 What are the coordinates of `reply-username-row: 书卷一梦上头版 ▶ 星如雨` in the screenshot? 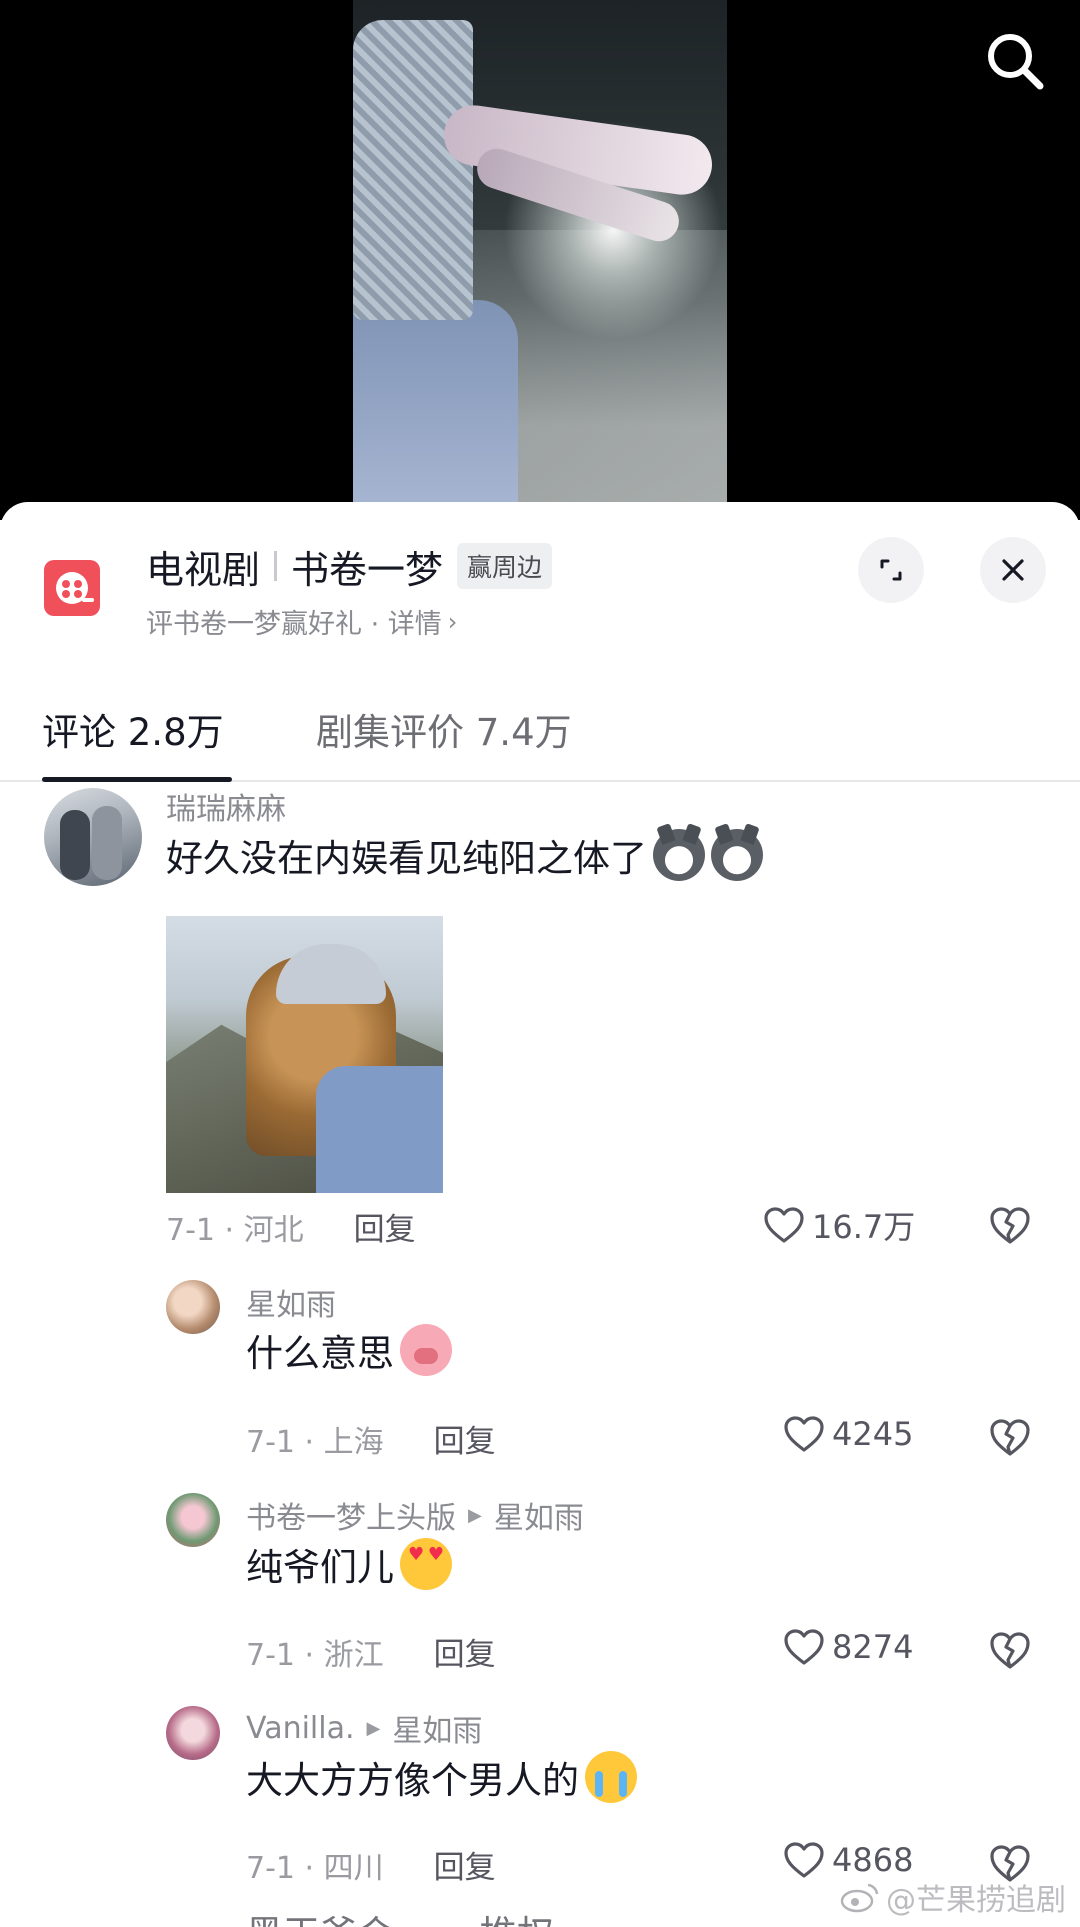 It's located at (415, 1515).